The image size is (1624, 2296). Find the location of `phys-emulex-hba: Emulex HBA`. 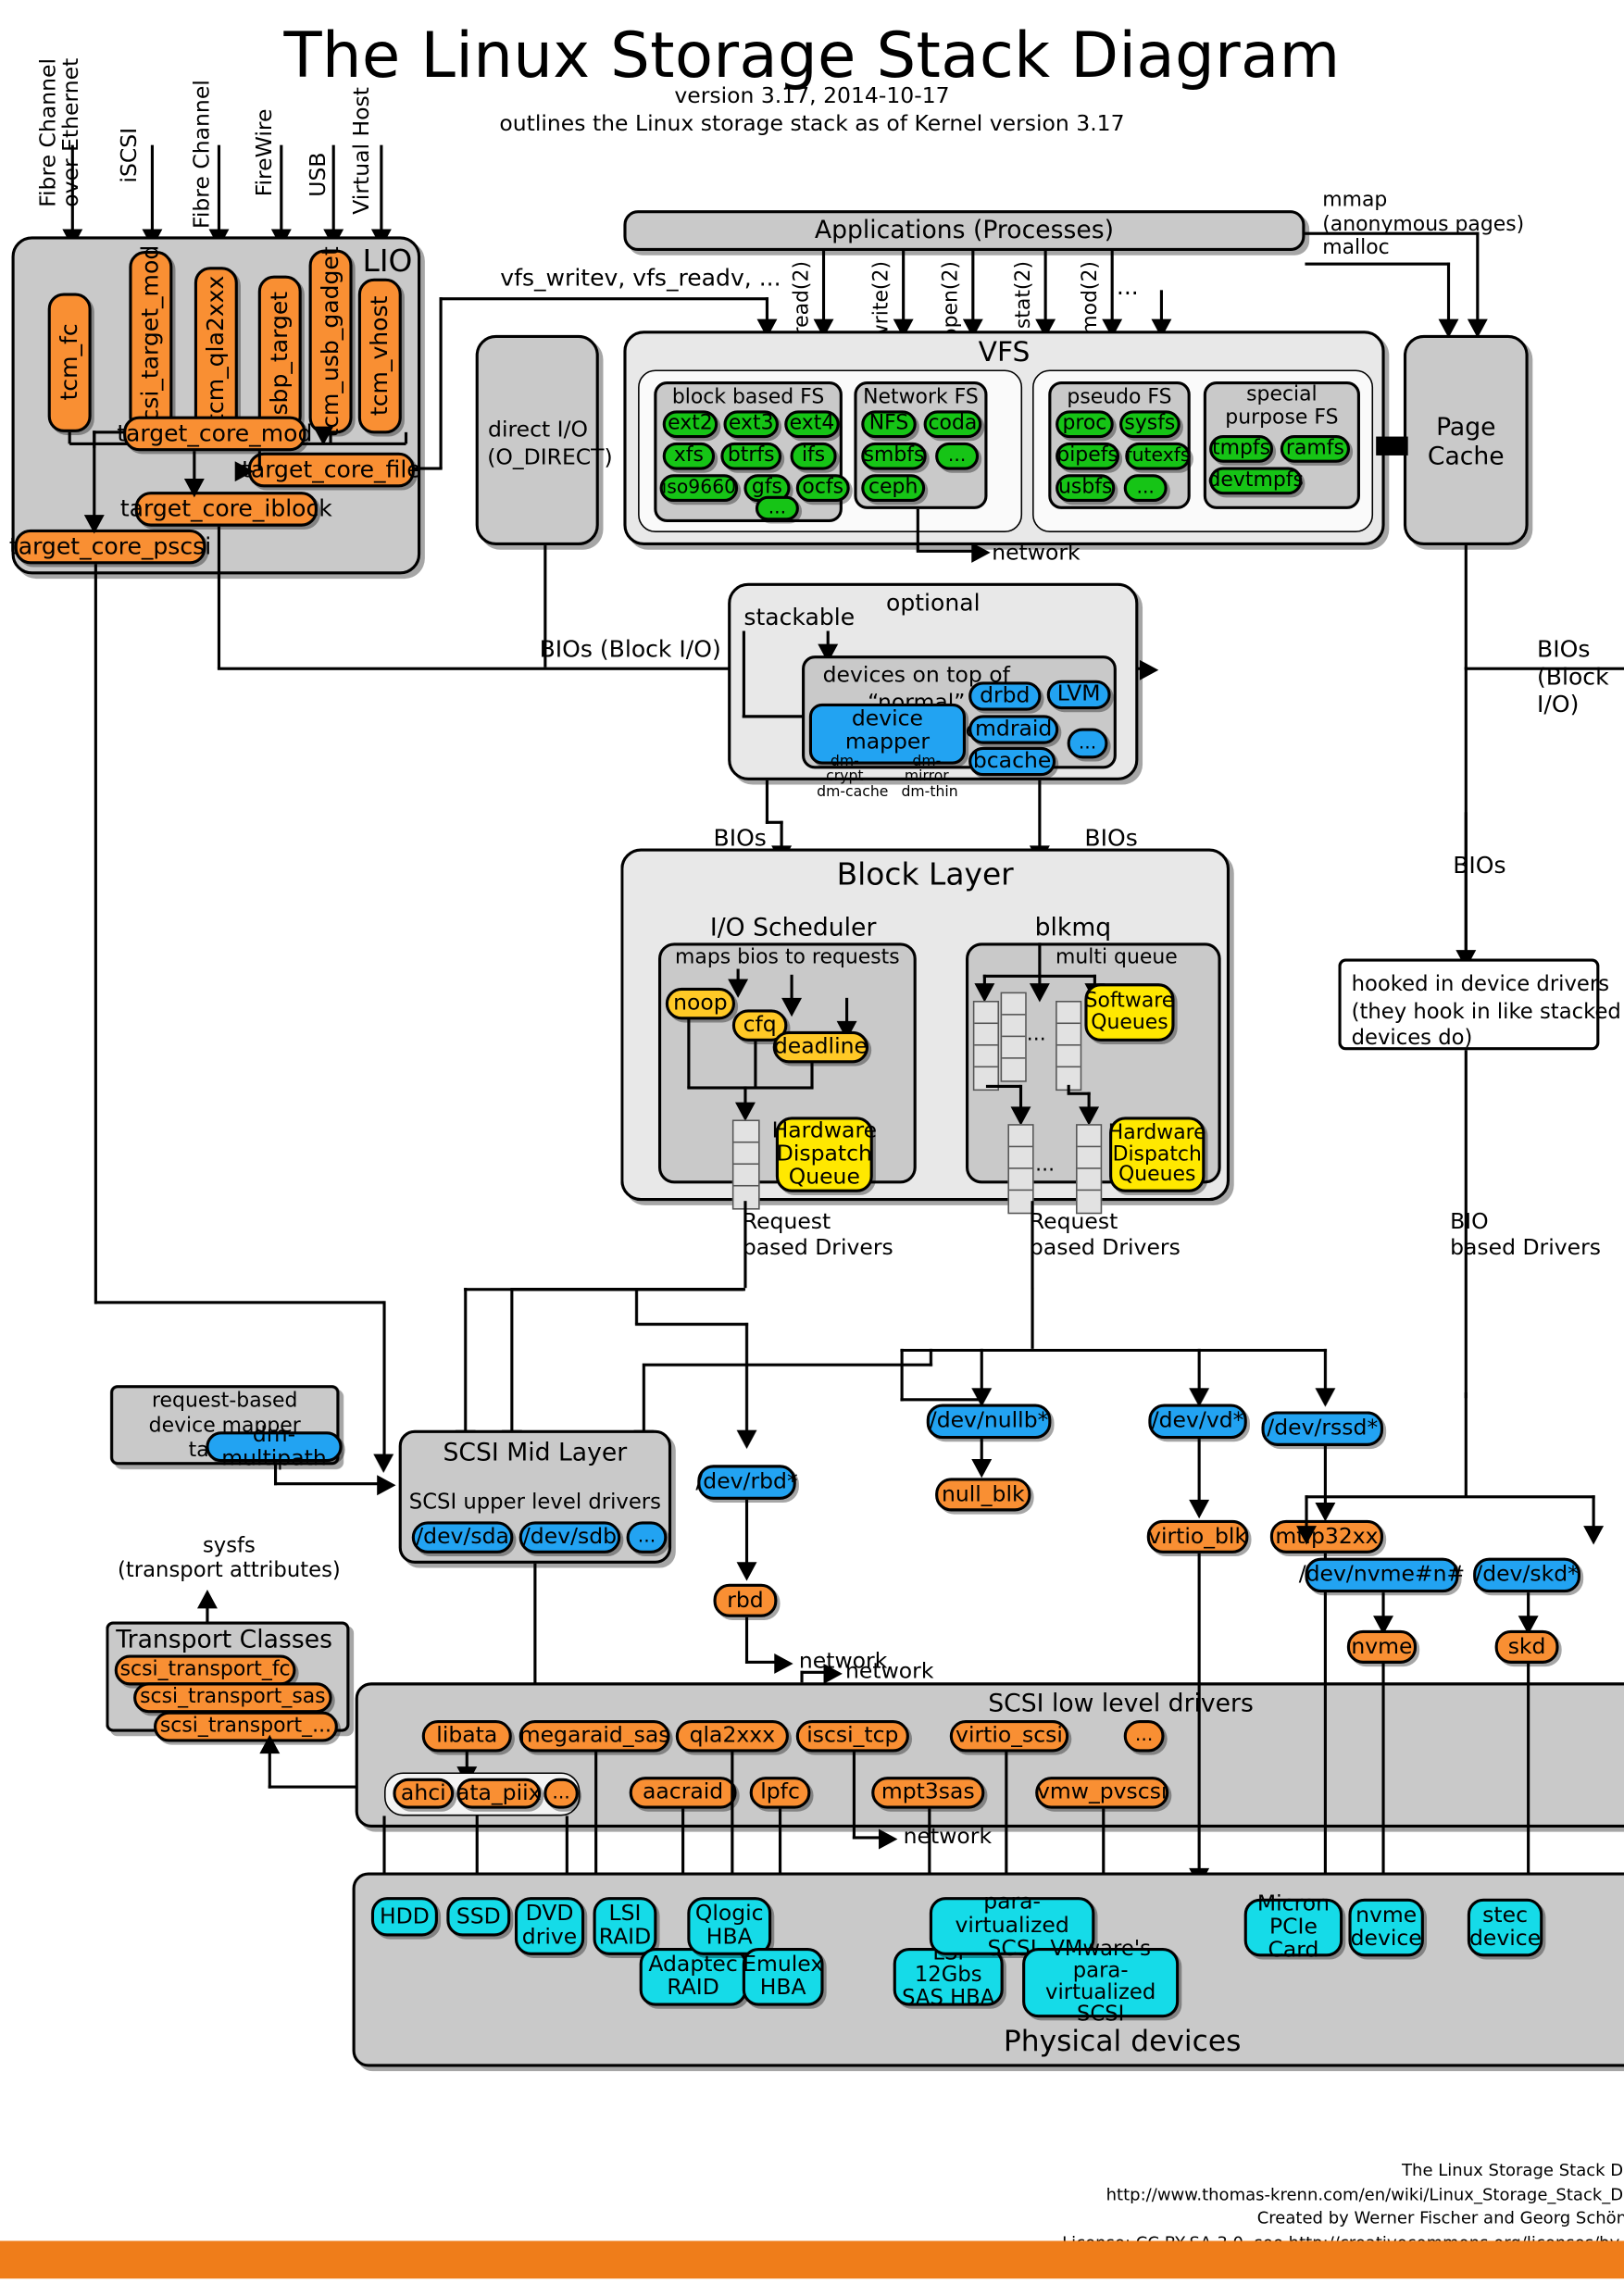

phys-emulex-hba: Emulex HBA is located at coordinates (783, 1977).